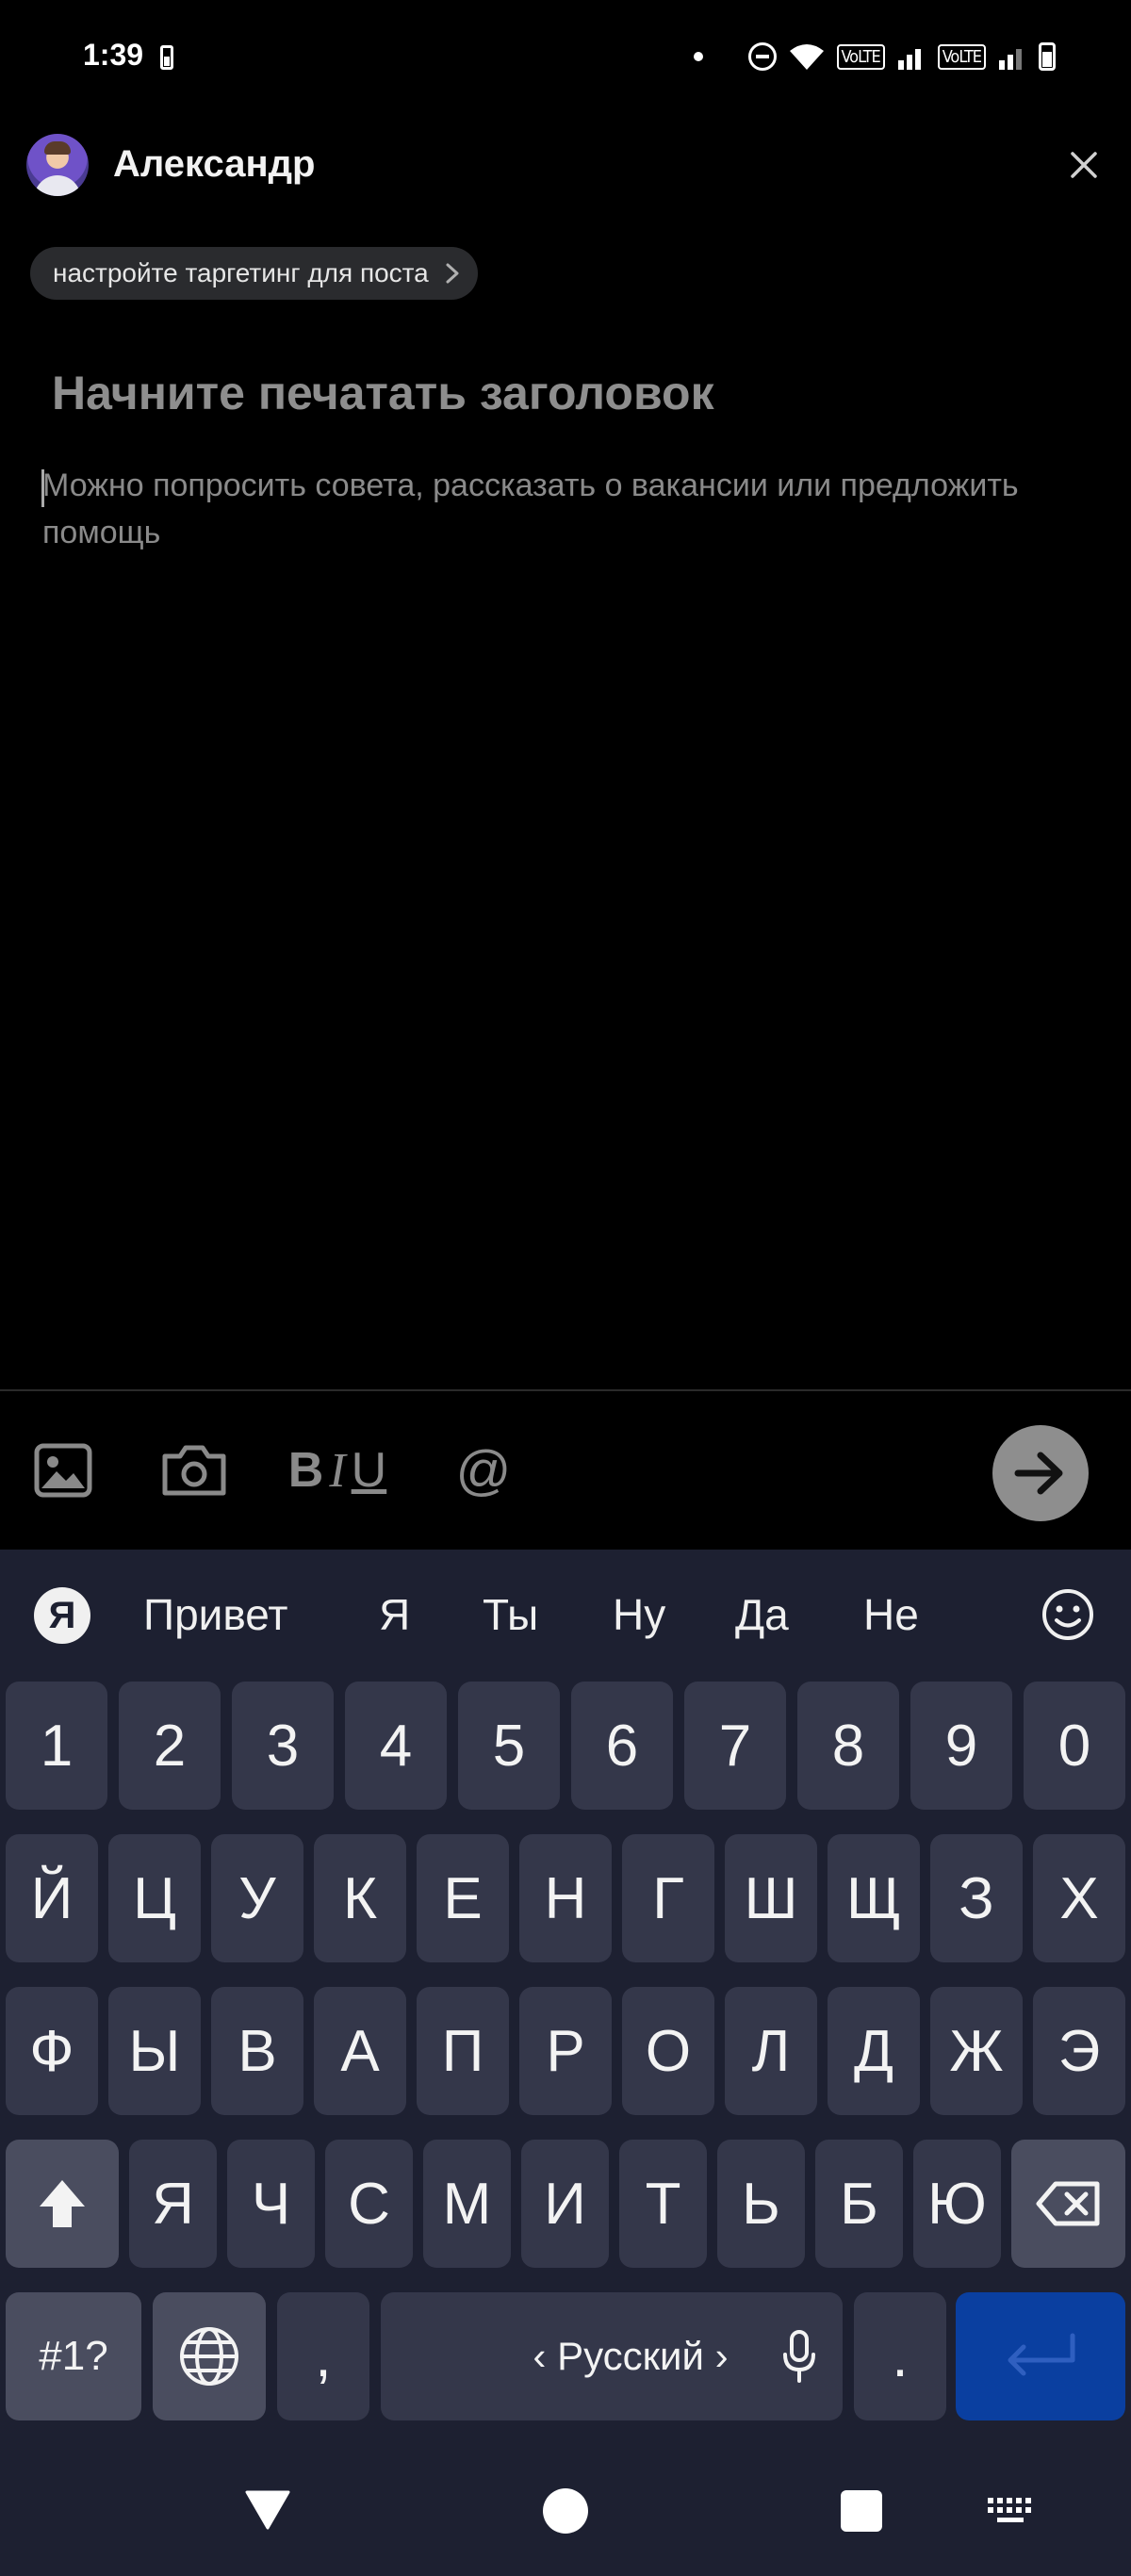 This screenshot has height=2576, width=1131. What do you see at coordinates (1079, 1898) in the screenshot?
I see `key-letter: Х` at bounding box center [1079, 1898].